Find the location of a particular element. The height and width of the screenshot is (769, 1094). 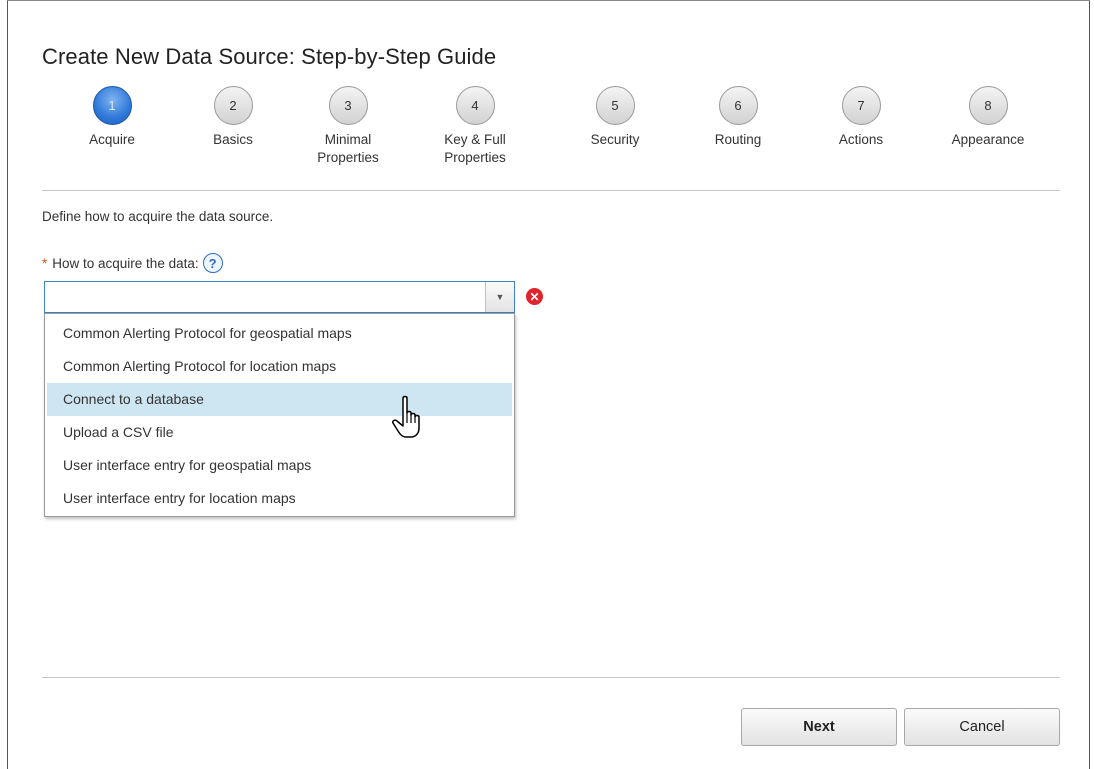

required-marker: * is located at coordinates (45, 263).